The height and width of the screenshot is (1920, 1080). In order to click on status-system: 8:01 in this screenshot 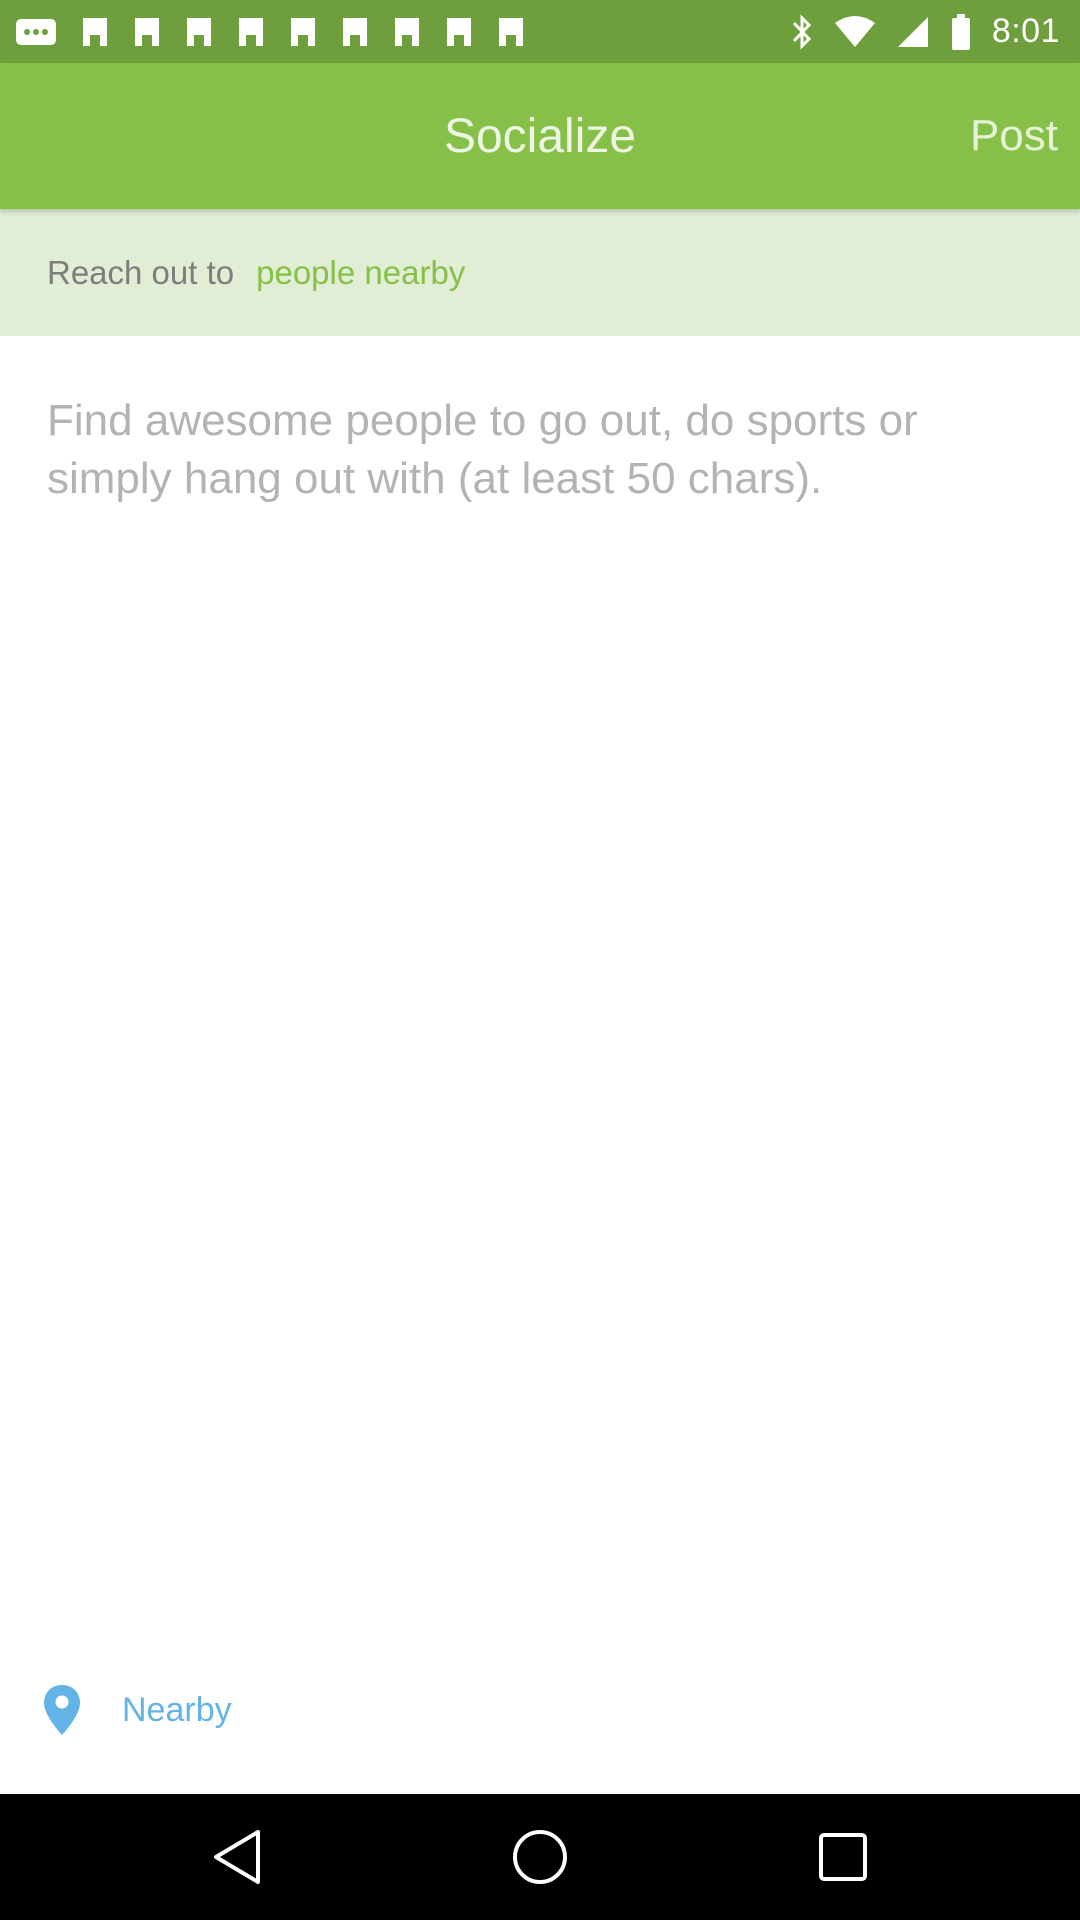, I will do `click(925, 31)`.